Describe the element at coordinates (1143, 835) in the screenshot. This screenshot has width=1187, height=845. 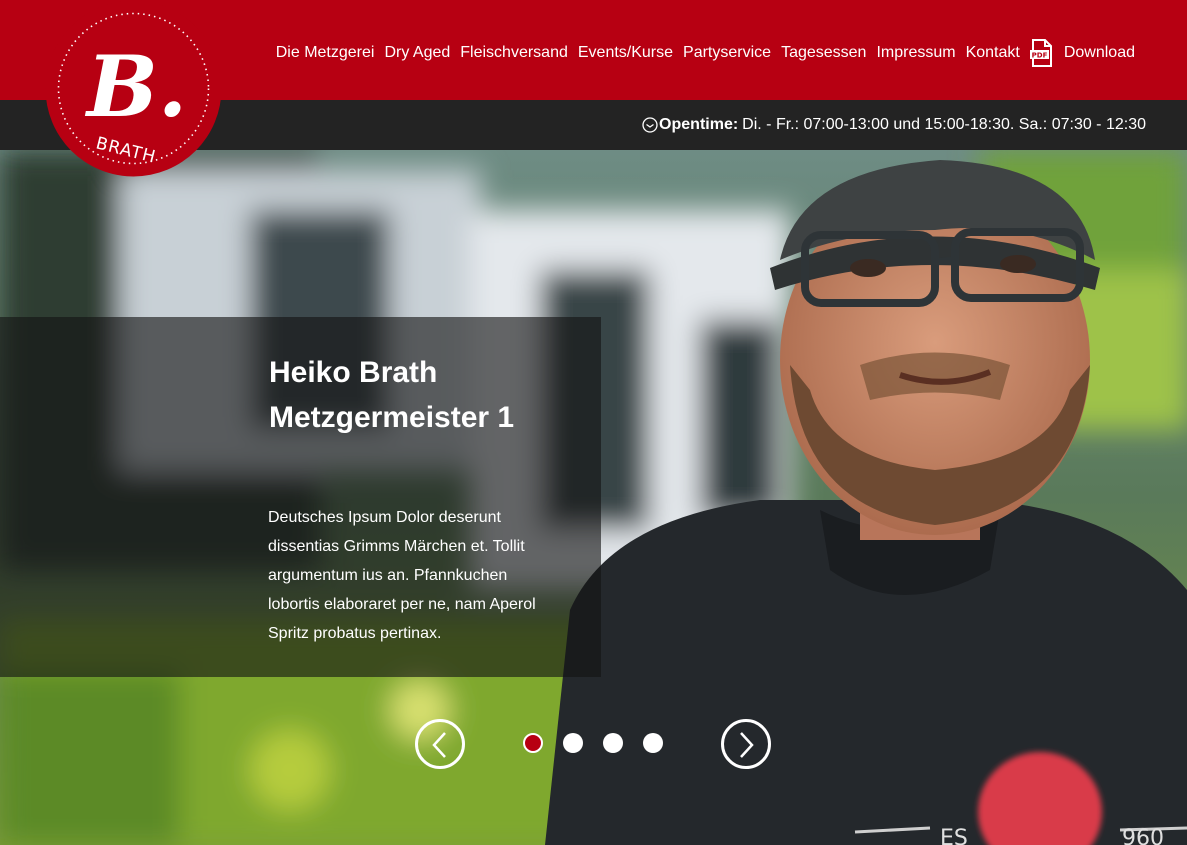
I see `svg-text: 960` at that location.